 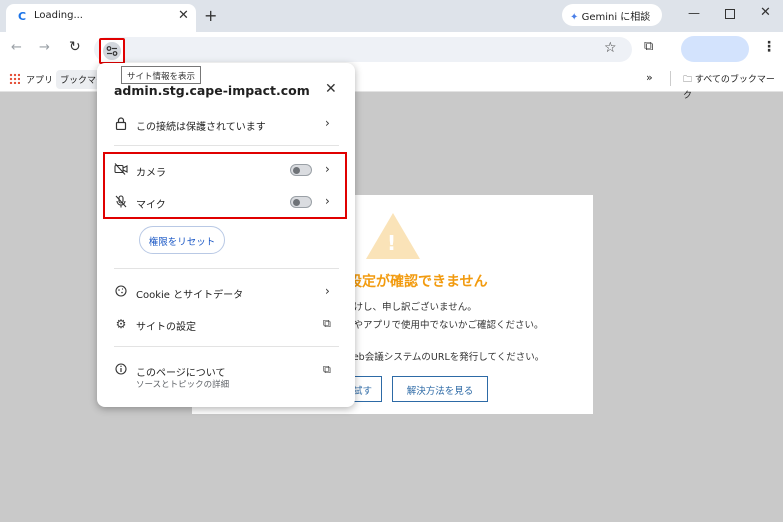 What do you see at coordinates (688, 80) in the screenshot?
I see `folder-icon: 🗀` at bounding box center [688, 80].